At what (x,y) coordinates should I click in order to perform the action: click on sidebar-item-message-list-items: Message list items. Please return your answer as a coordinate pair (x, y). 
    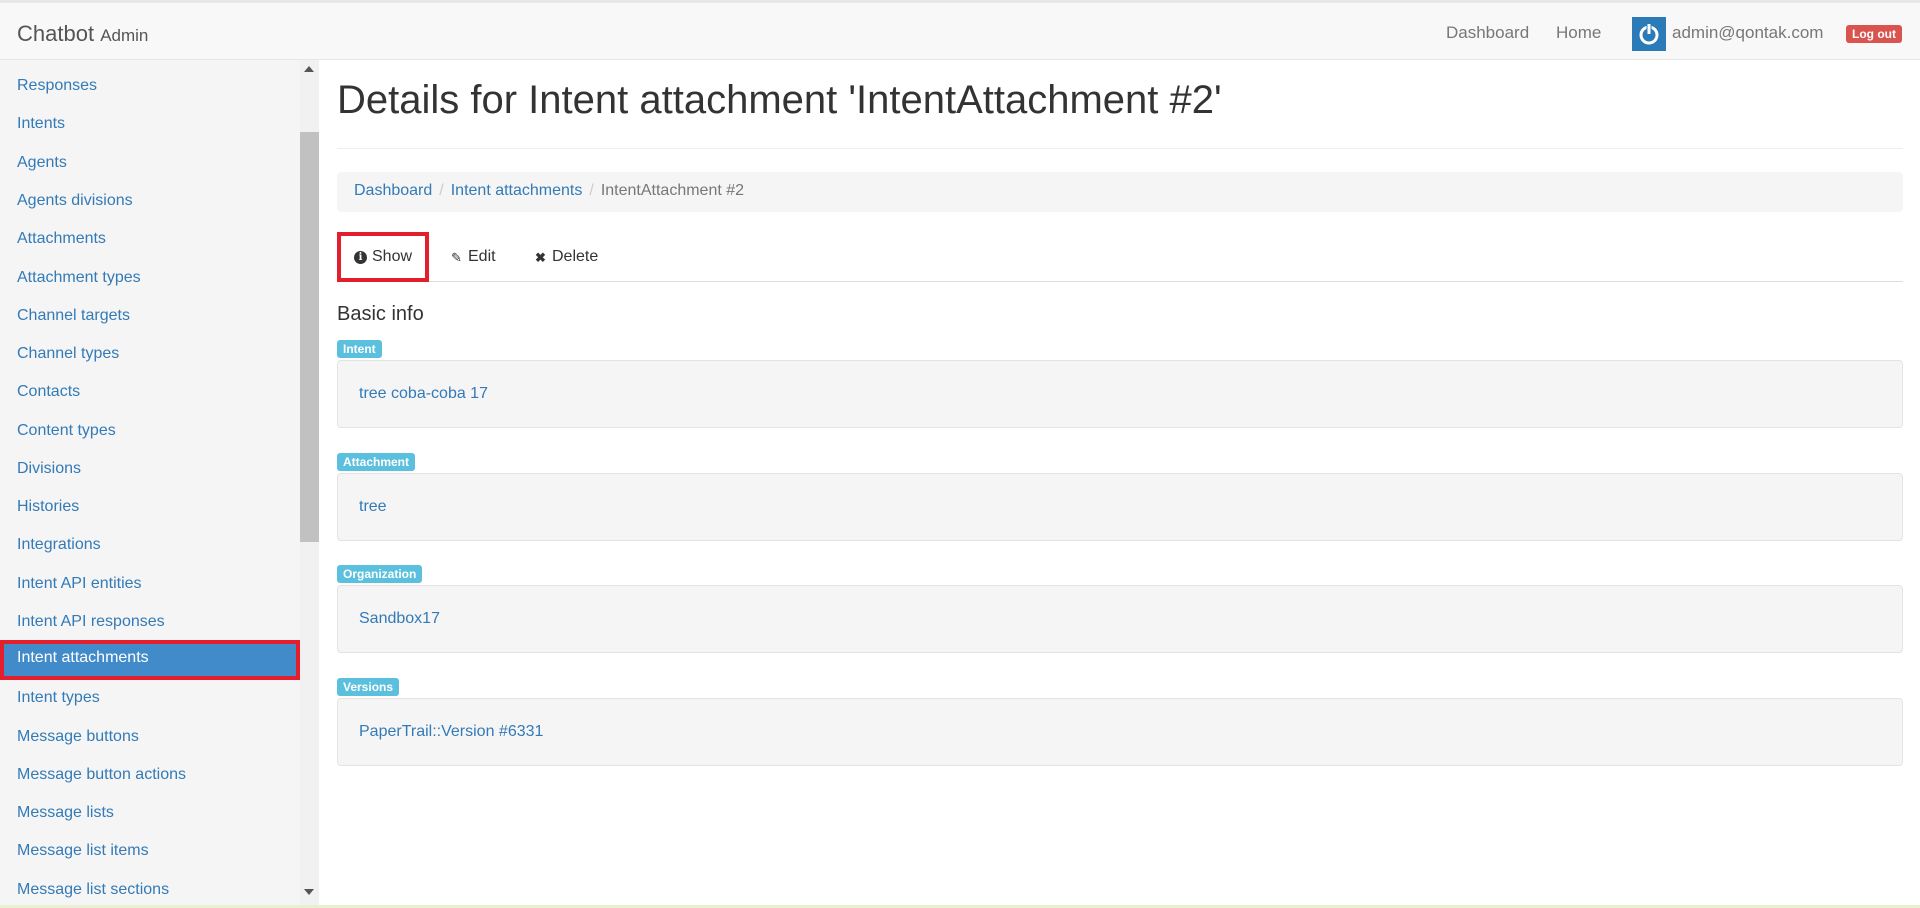
    Looking at the image, I should click on (150, 851).